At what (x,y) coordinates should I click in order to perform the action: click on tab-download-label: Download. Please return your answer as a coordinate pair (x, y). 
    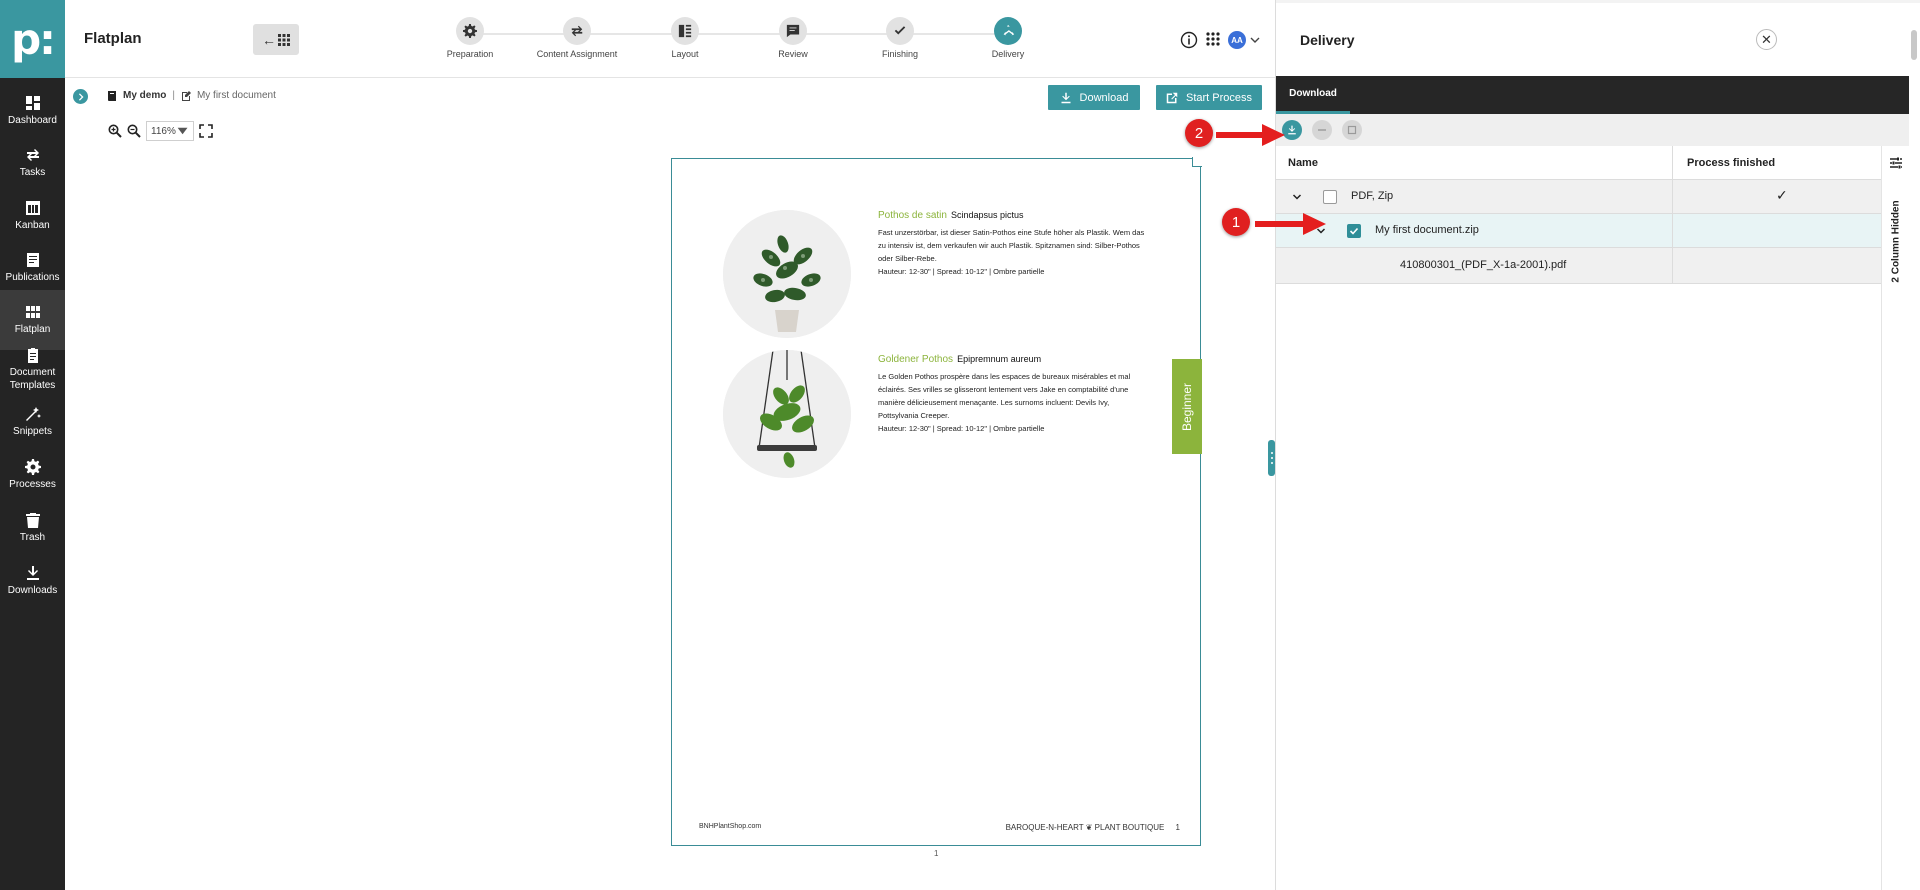
    Looking at the image, I should click on (1313, 93).